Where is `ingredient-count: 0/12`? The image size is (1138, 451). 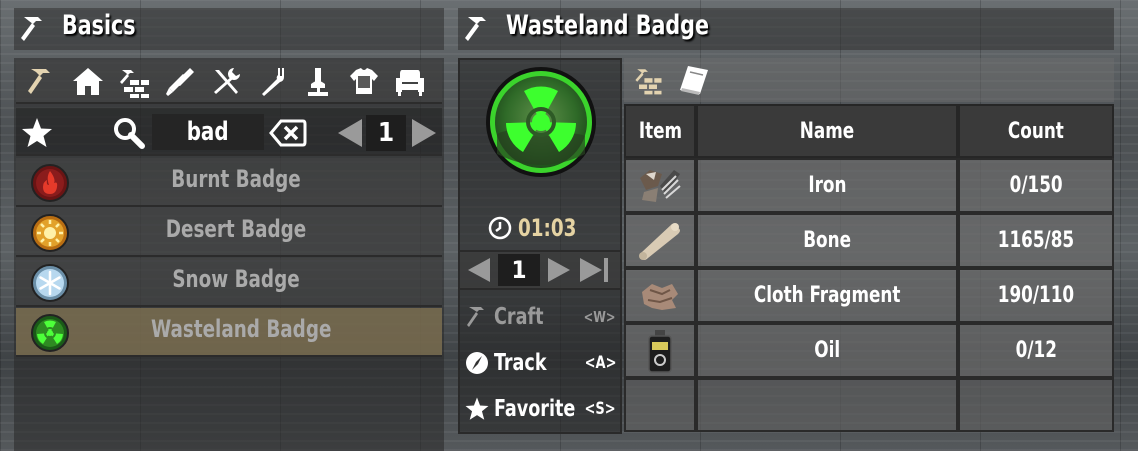
ingredient-count: 0/12 is located at coordinates (1036, 350).